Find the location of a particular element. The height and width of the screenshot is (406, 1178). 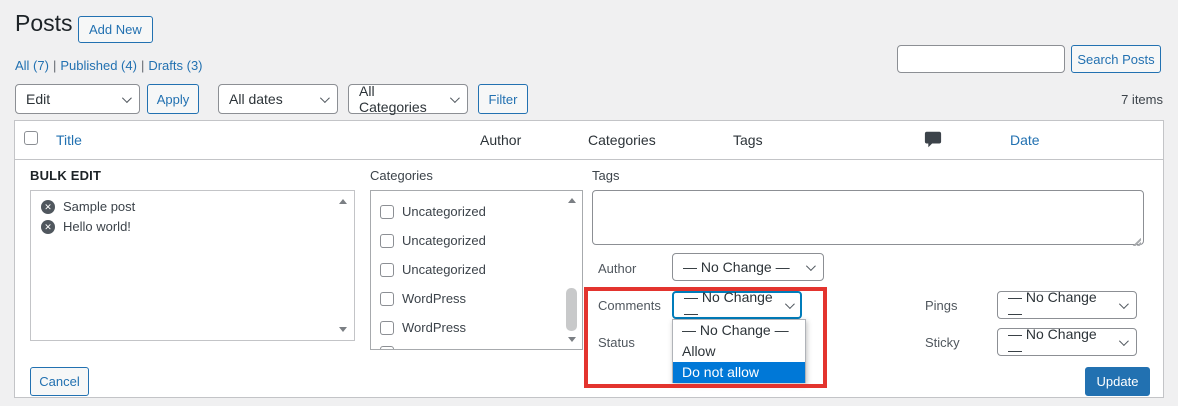

resize-grip-icon is located at coordinates (1136, 241).